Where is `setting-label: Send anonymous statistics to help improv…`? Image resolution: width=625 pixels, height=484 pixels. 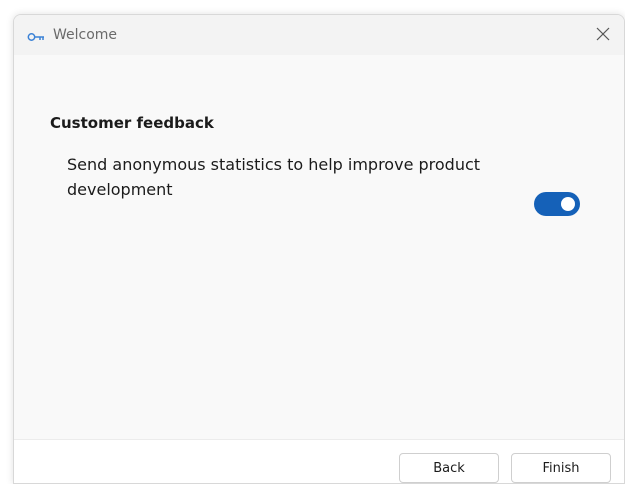 setting-label: Send anonymous statistics to help improv… is located at coordinates (274, 177).